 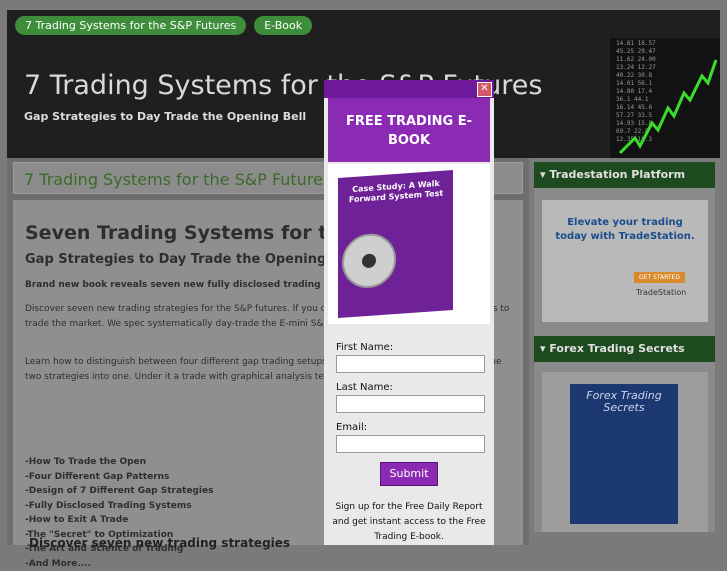 What do you see at coordinates (130, 25) in the screenshot?
I see `nav-item-home: 7 Trading Systems for the S&P Futures` at bounding box center [130, 25].